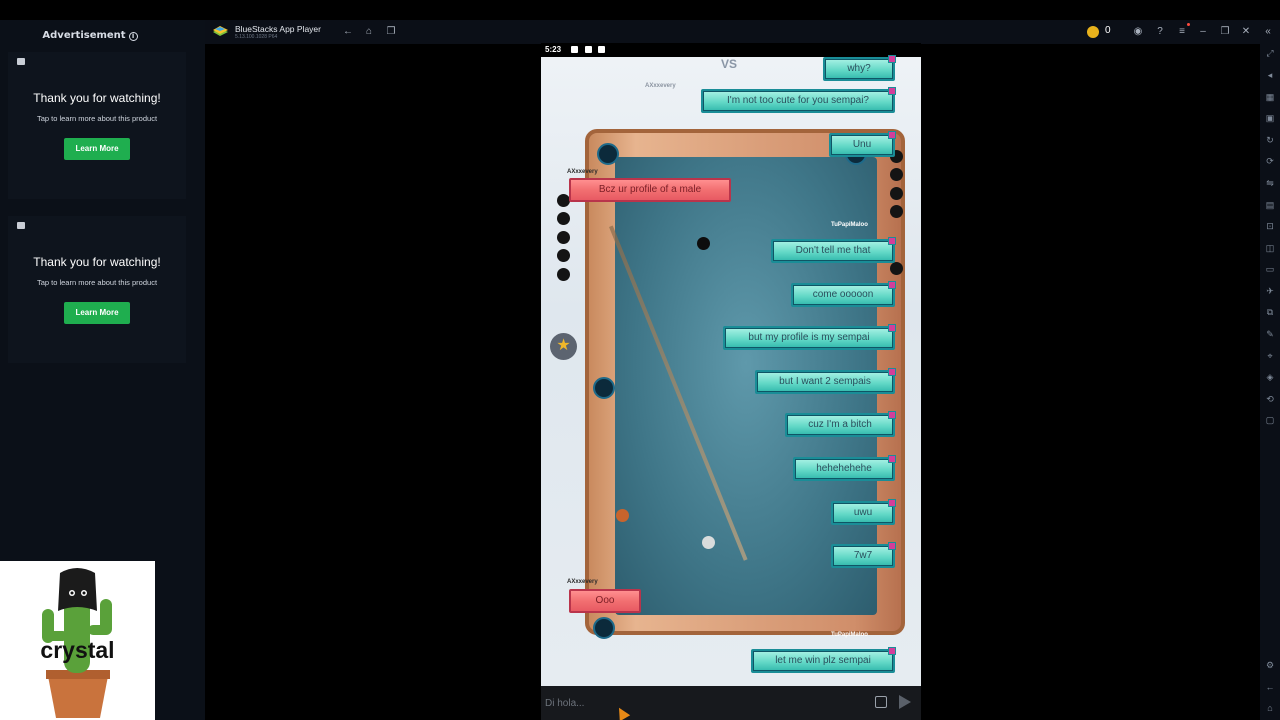 The height and width of the screenshot is (720, 1280). What do you see at coordinates (1270, 356) in the screenshot?
I see `location-icon: ⌖` at bounding box center [1270, 356].